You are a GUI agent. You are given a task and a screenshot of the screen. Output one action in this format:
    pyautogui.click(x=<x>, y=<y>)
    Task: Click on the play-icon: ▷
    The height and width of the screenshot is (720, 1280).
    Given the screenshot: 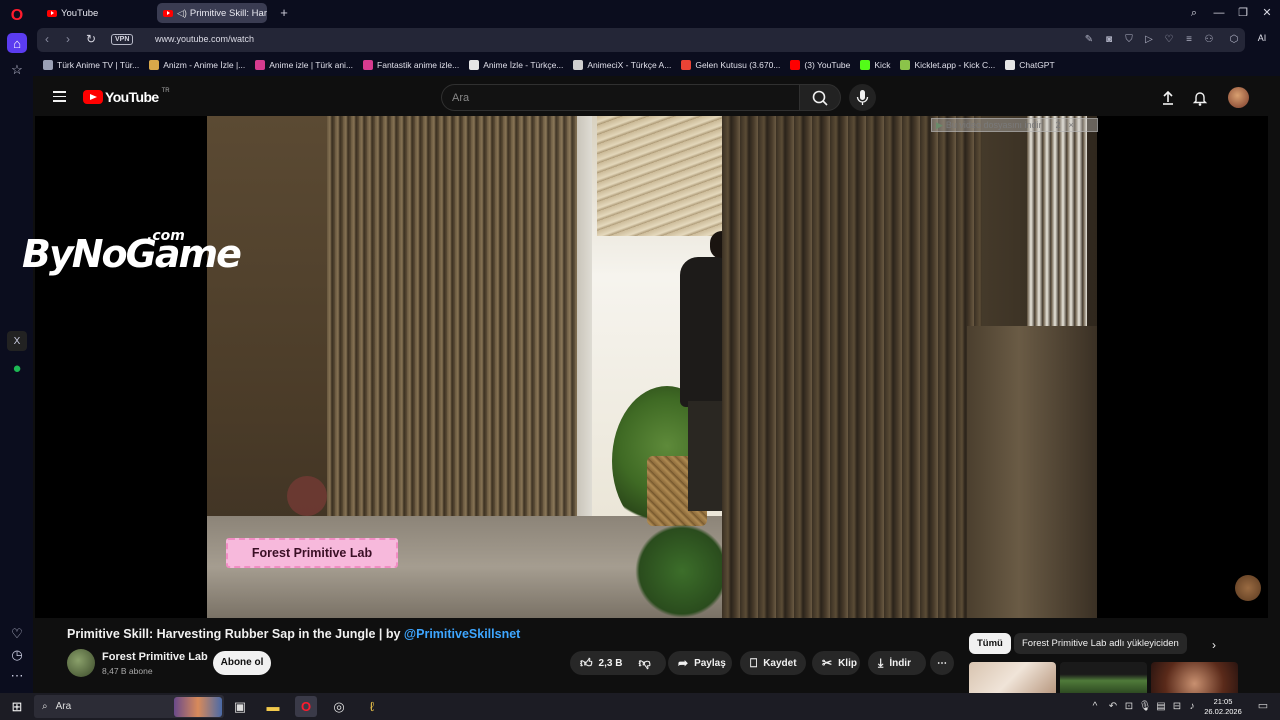 What is the action you would take?
    pyautogui.click(x=1149, y=40)
    